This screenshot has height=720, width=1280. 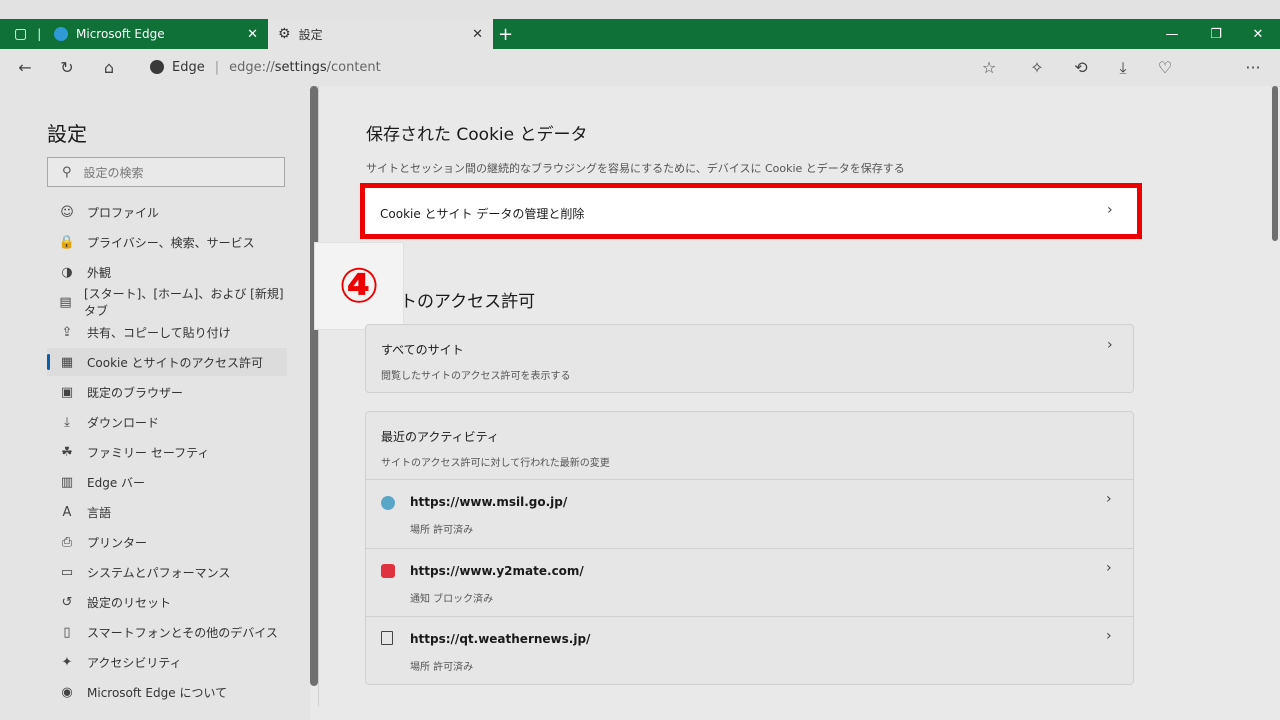 I want to click on site-label: Edge, so click(x=188, y=67).